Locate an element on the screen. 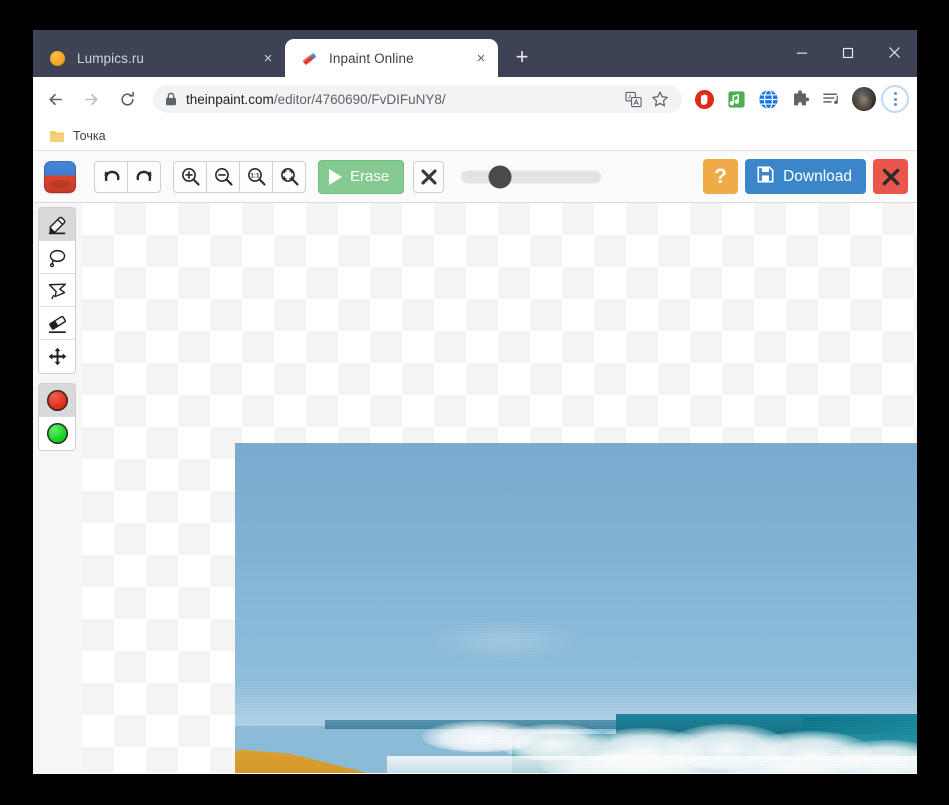 The image size is (949, 805). star-icon is located at coordinates (660, 99).